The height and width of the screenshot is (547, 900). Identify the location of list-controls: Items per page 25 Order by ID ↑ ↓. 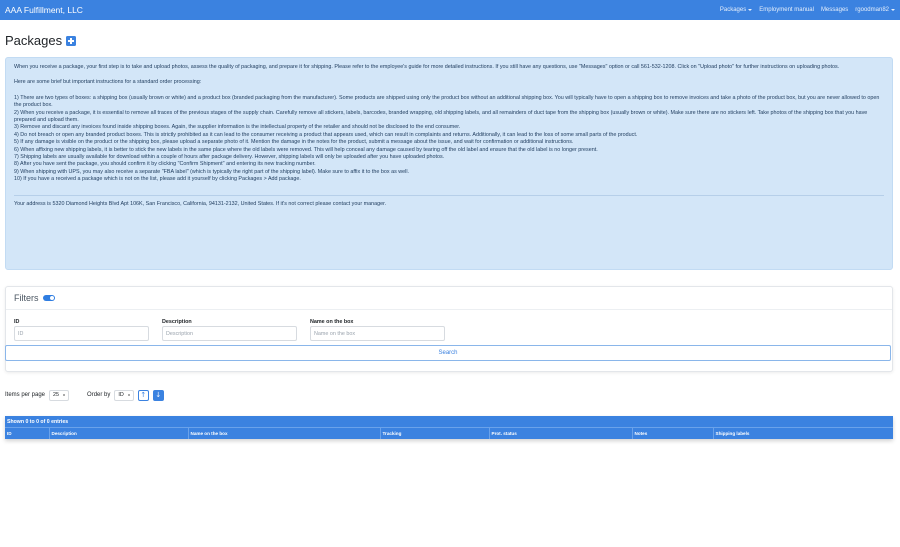
(450, 387).